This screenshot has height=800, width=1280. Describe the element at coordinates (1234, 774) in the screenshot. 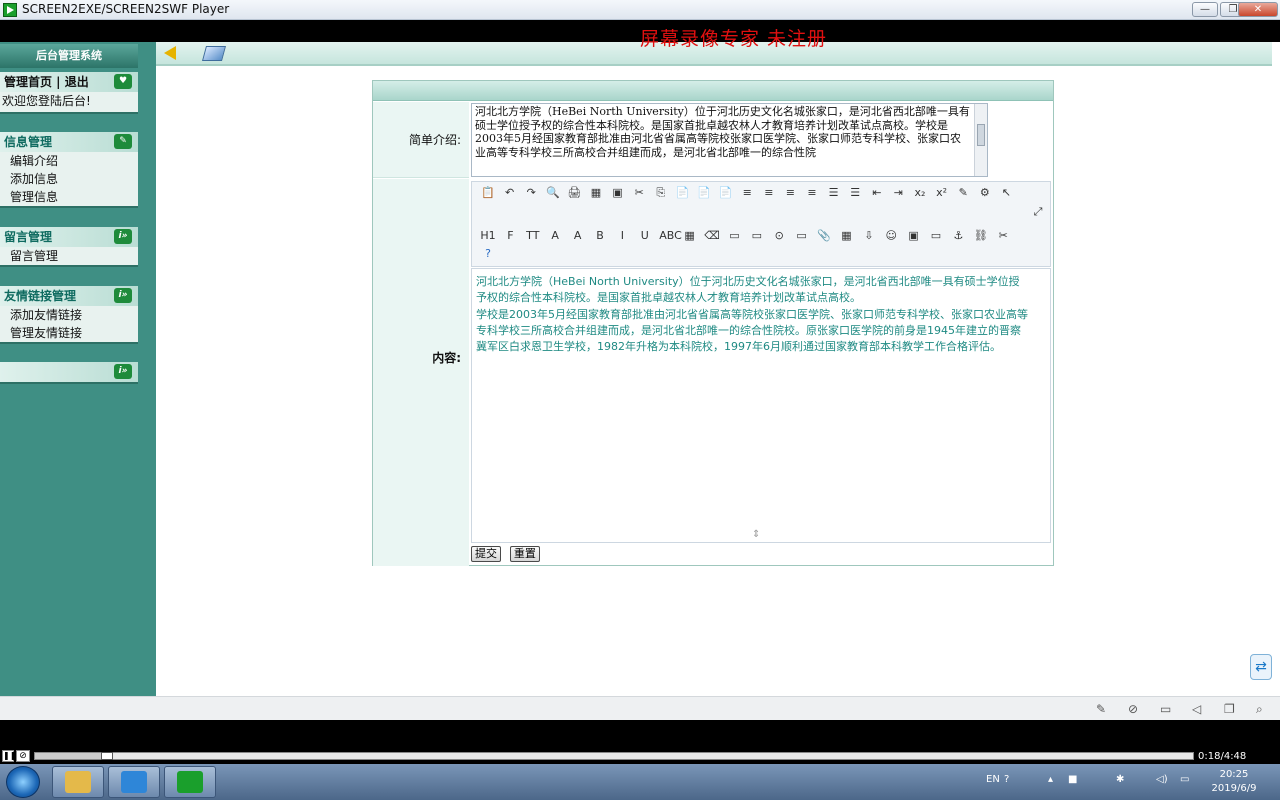

I see `clock-time: 20:25` at that location.